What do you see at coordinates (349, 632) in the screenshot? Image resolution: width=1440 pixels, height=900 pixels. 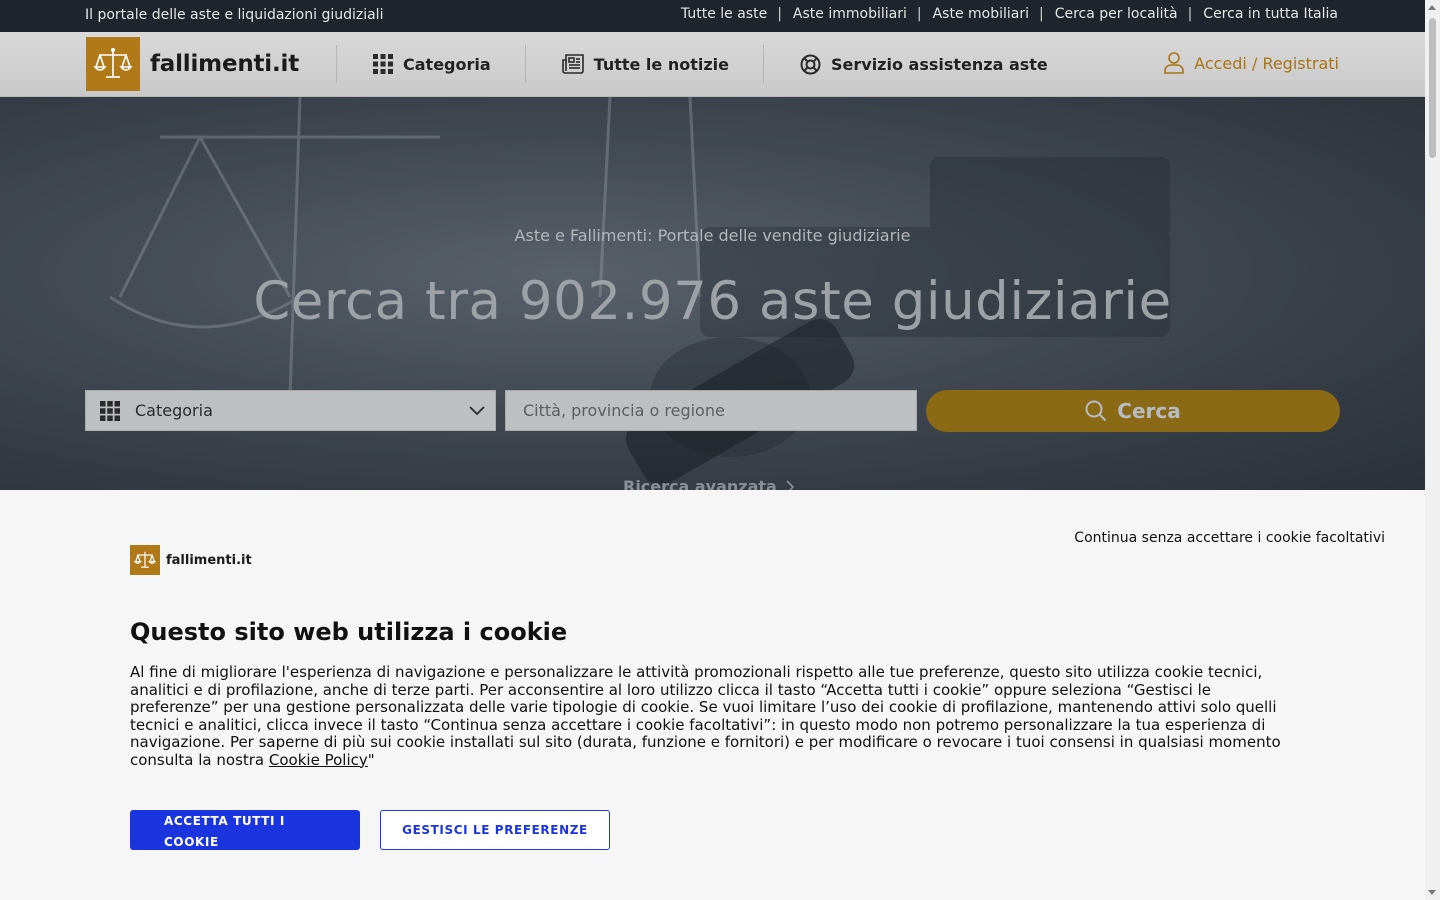 I see `cookie-title: Questo sito web utilizza i cookie` at bounding box center [349, 632].